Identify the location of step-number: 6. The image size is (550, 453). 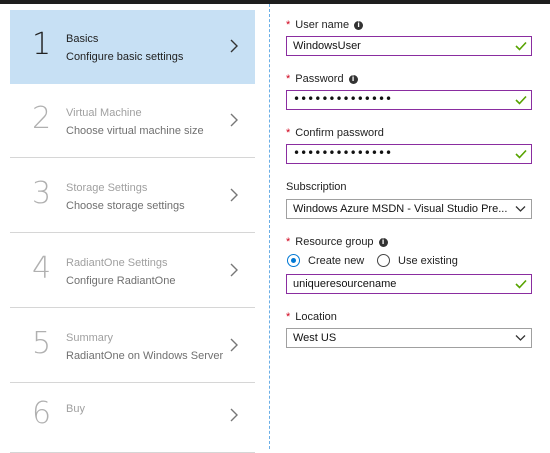
(42, 413).